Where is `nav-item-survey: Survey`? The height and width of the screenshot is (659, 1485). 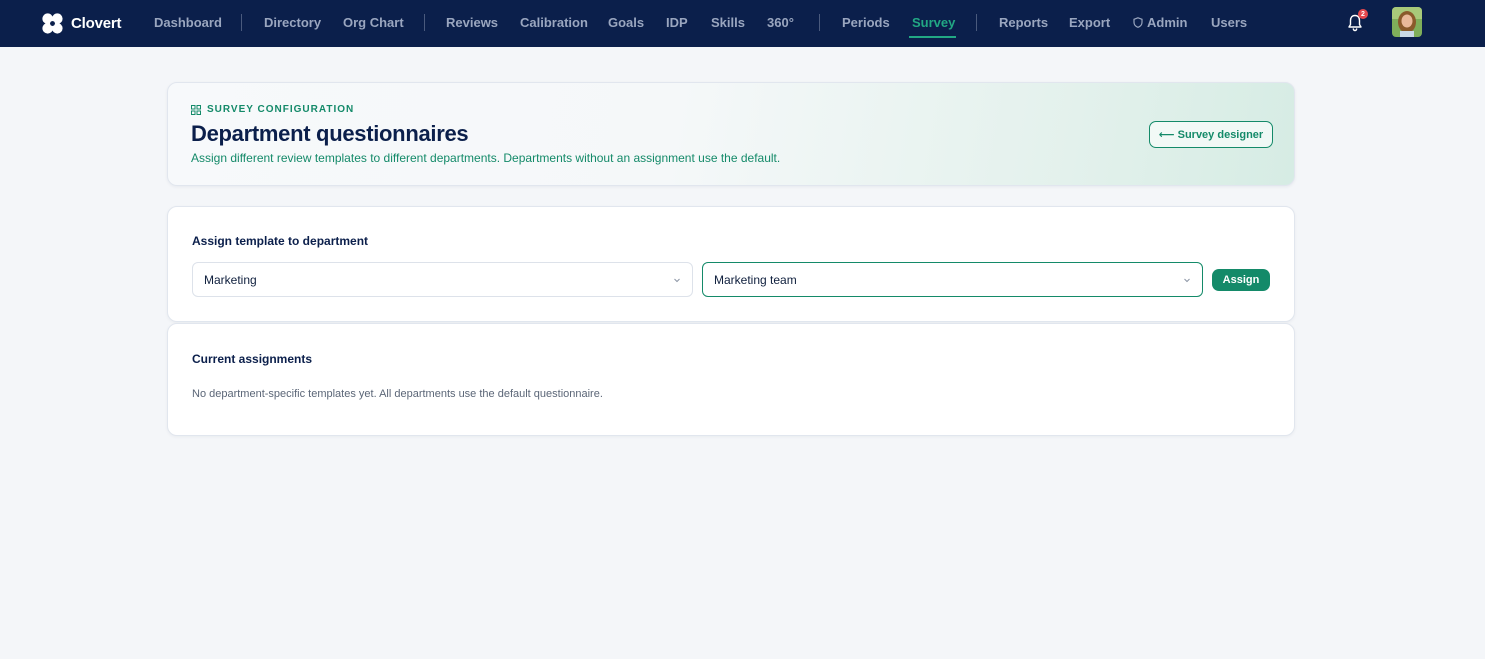 nav-item-survey: Survey is located at coordinates (933, 22).